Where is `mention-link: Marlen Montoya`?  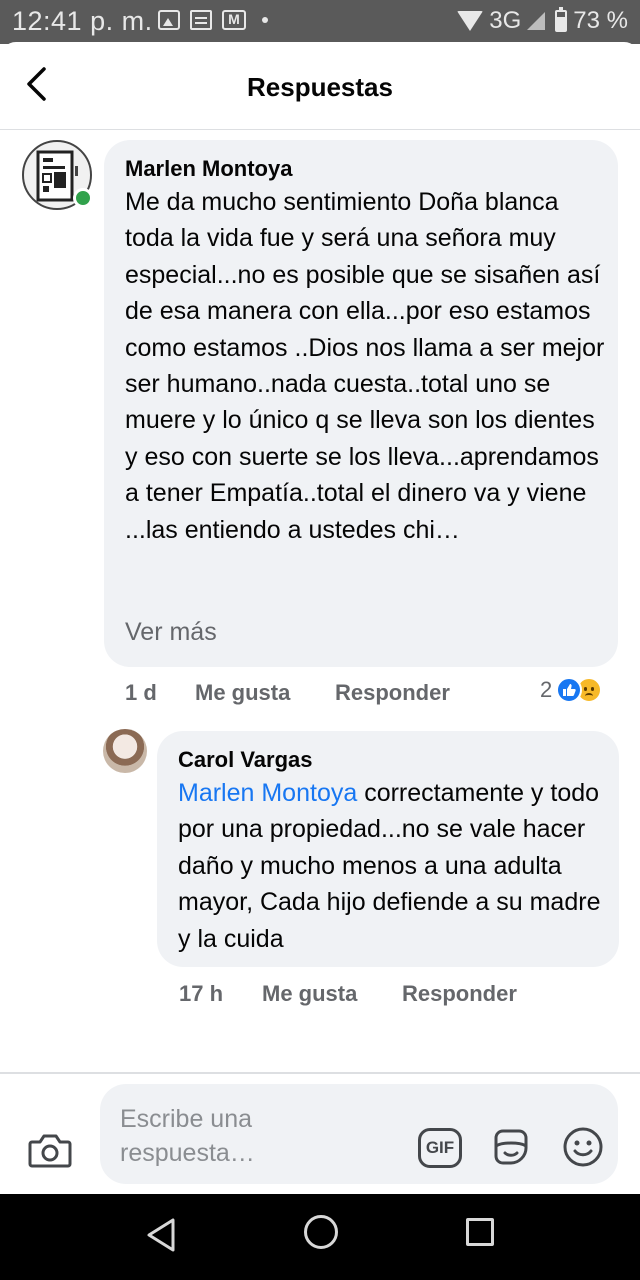 mention-link: Marlen Montoya is located at coordinates (267, 793).